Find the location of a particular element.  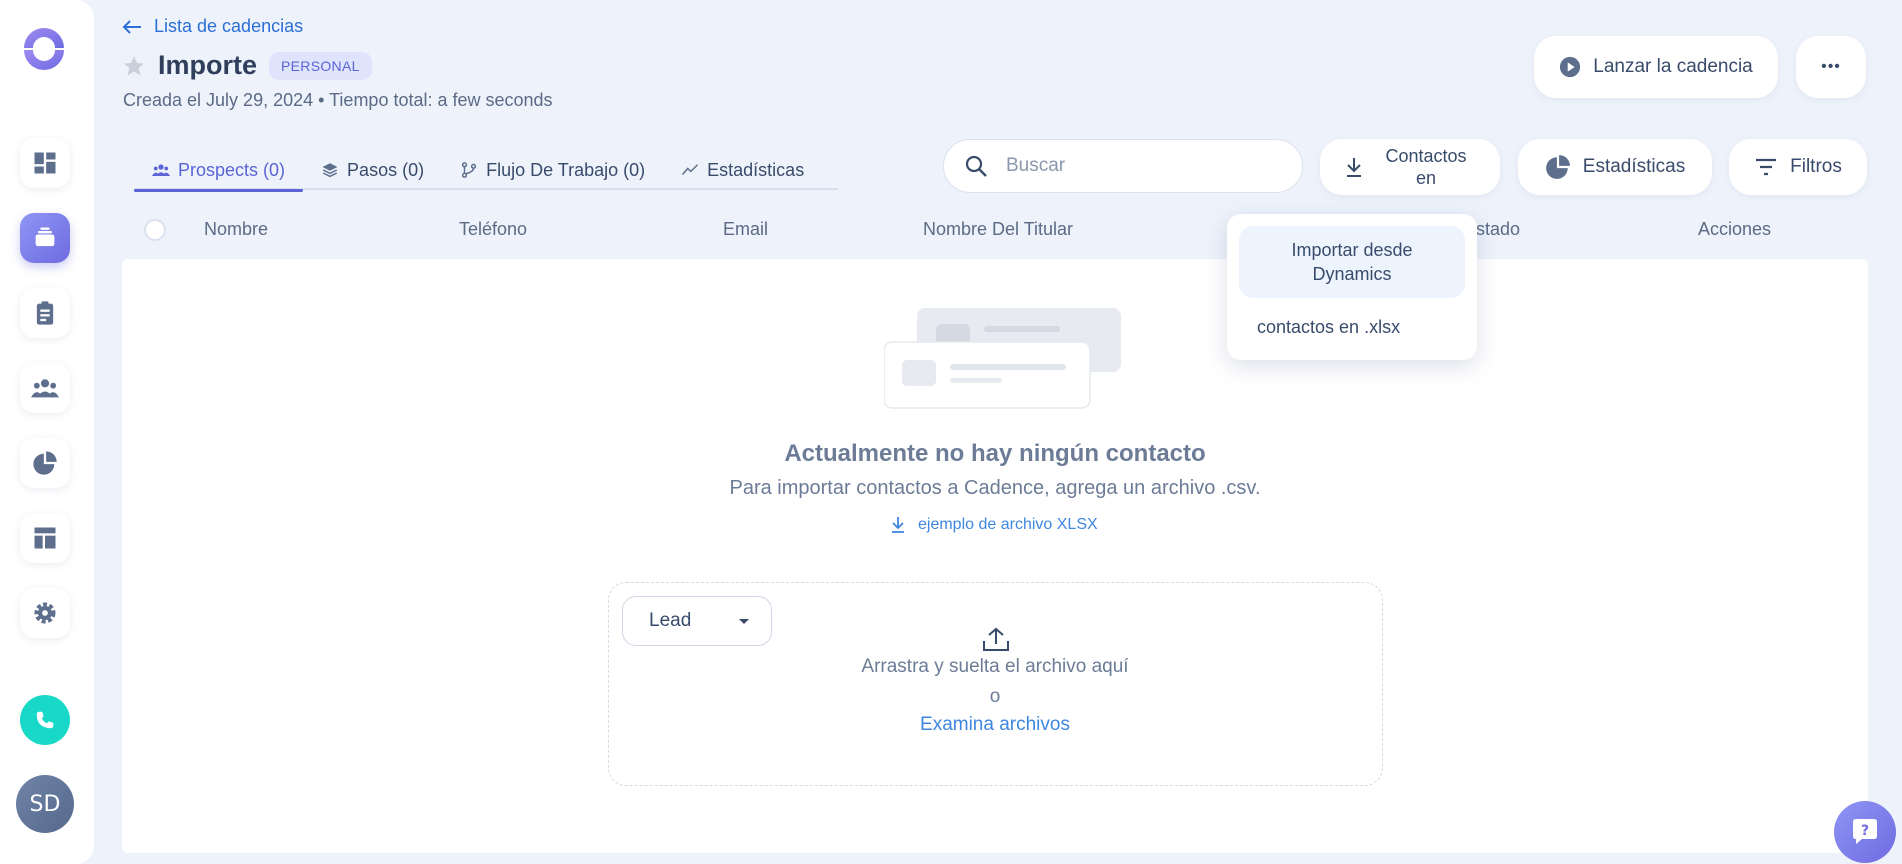

tab-statistics: Estadísticas is located at coordinates (742, 170).